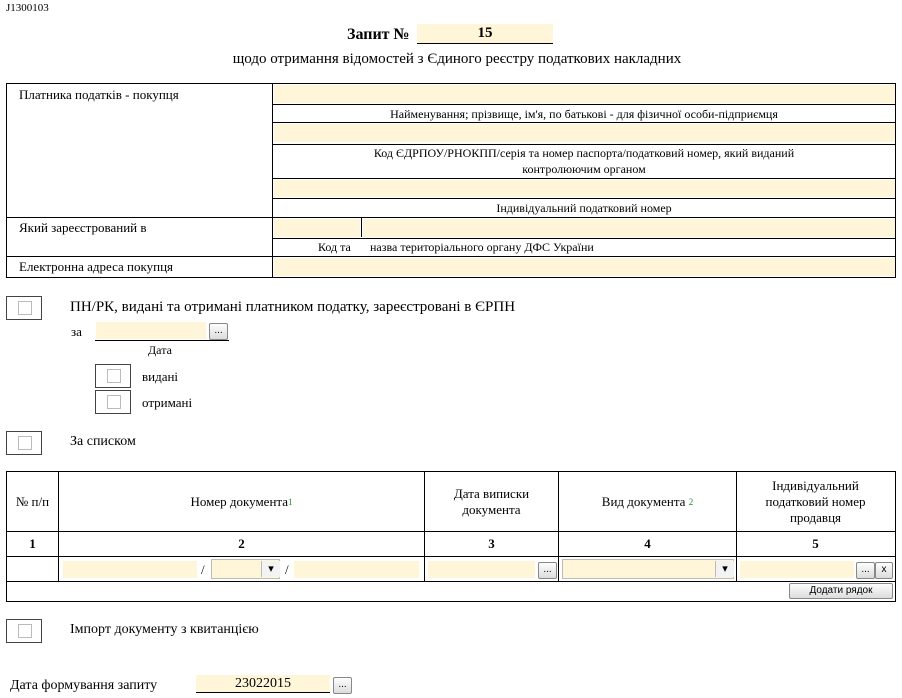 Image resolution: width=902 pixels, height=698 pixels. I want to click on authority-name-caption: назва територіального органу ДФС України, so click(482, 247).